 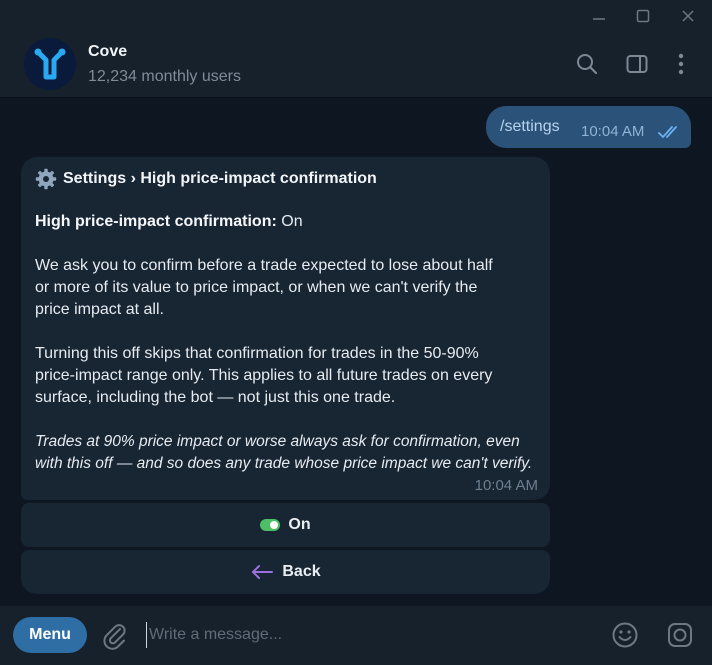 I want to click on cove-logo-icon, so click(x=50, y=64).